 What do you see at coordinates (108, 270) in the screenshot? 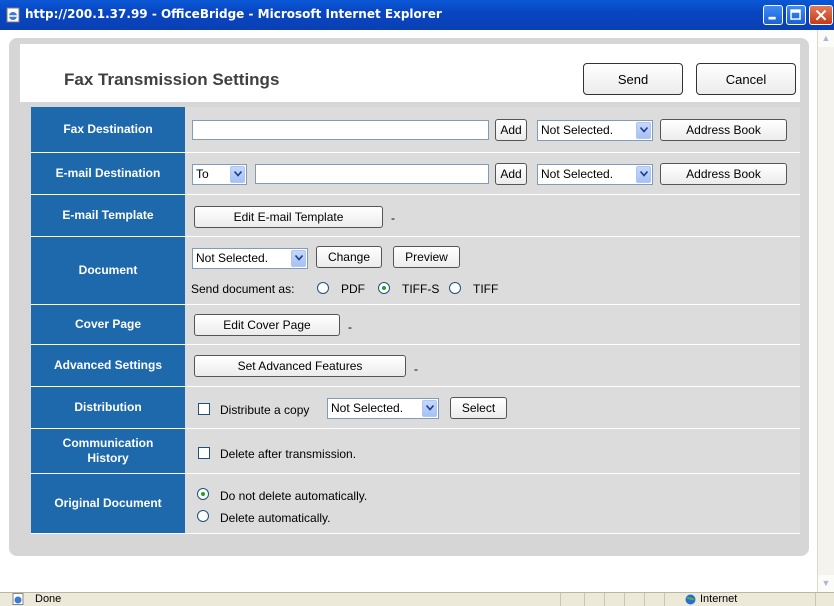
I see `row-label: Document` at bounding box center [108, 270].